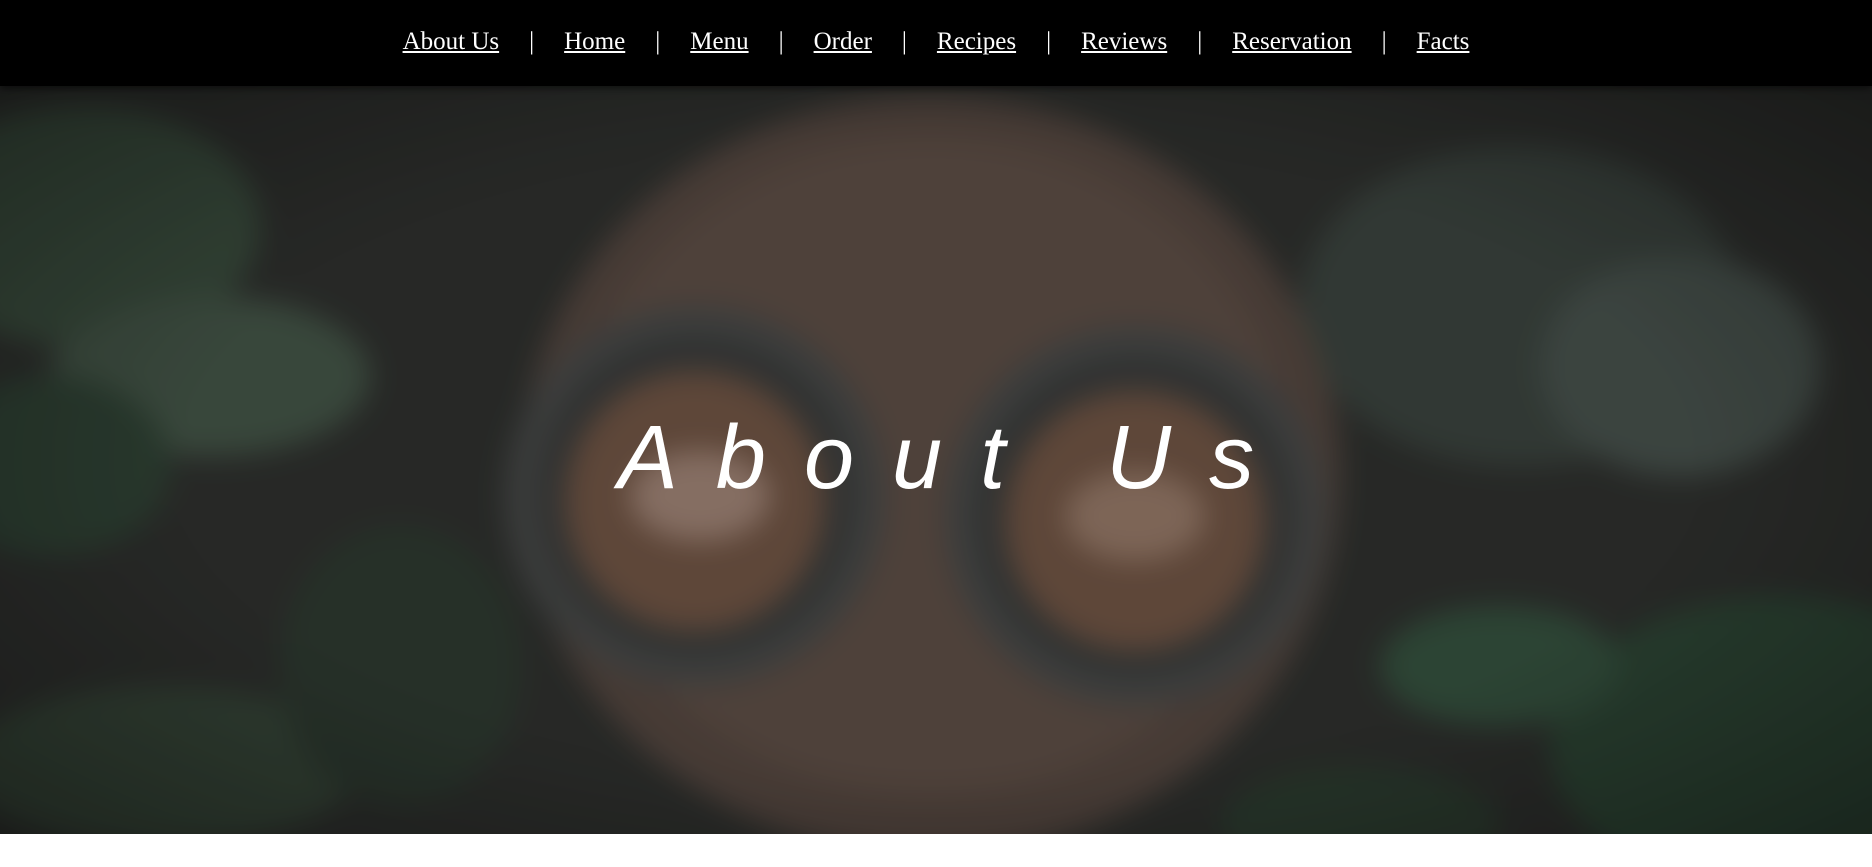  What do you see at coordinates (1291, 42) in the screenshot?
I see `nav-link-reservation: Reservation` at bounding box center [1291, 42].